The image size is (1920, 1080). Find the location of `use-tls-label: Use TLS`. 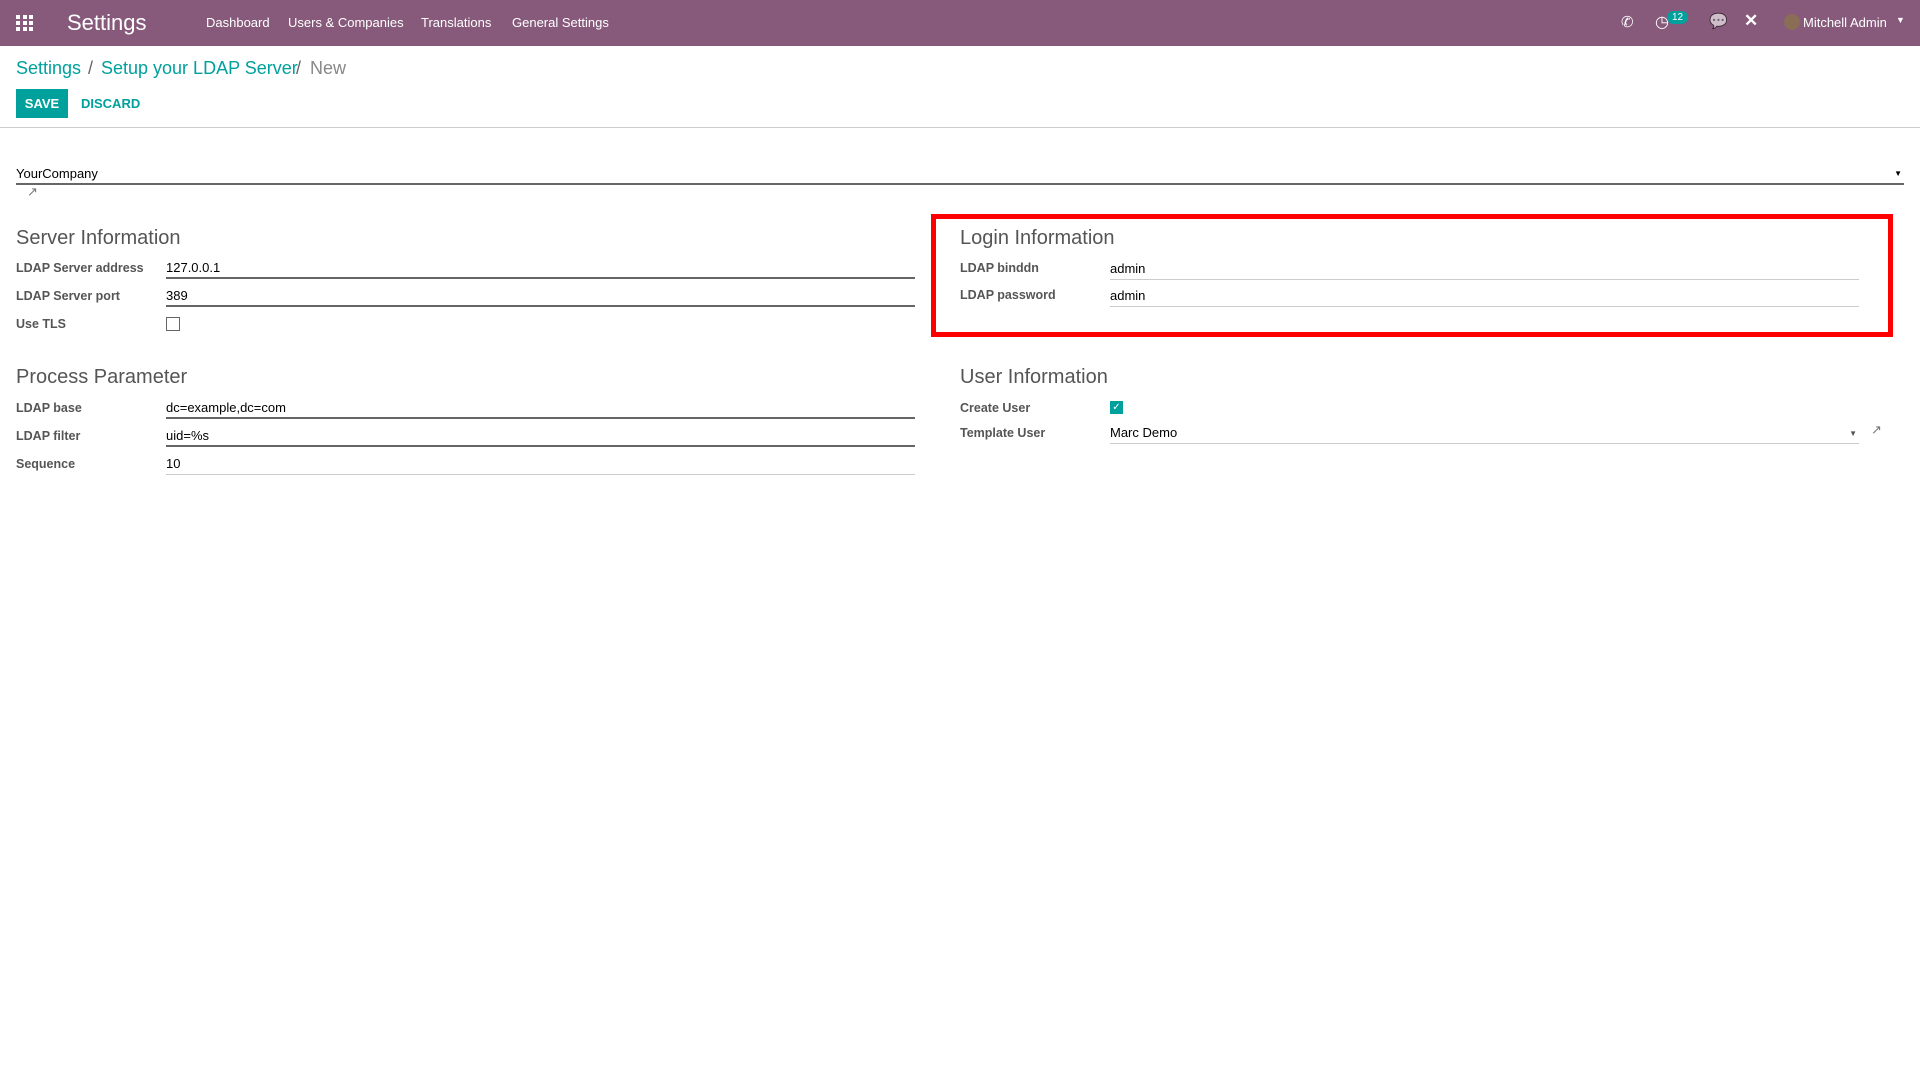

use-tls-label: Use TLS is located at coordinates (41, 324).